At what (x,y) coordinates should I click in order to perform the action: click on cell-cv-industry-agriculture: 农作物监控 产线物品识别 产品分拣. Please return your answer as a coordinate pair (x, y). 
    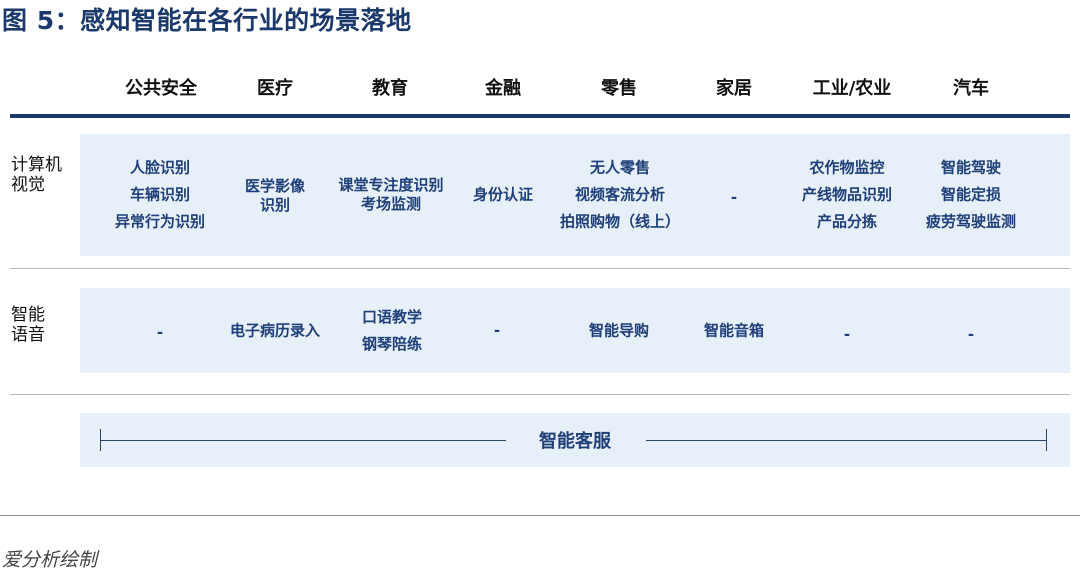
    Looking at the image, I should click on (847, 194).